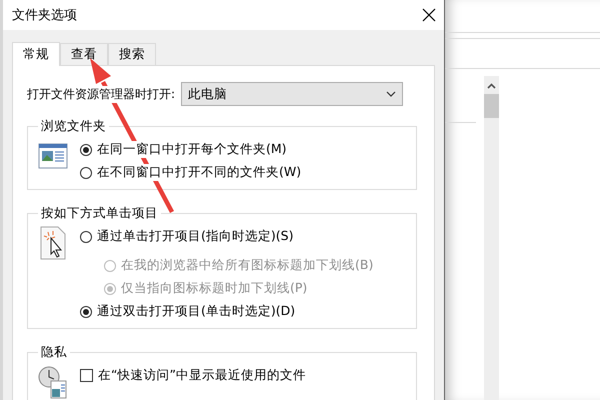 The width and height of the screenshot is (600, 400). Describe the element at coordinates (36, 54) in the screenshot. I see `tab: 常规` at that location.